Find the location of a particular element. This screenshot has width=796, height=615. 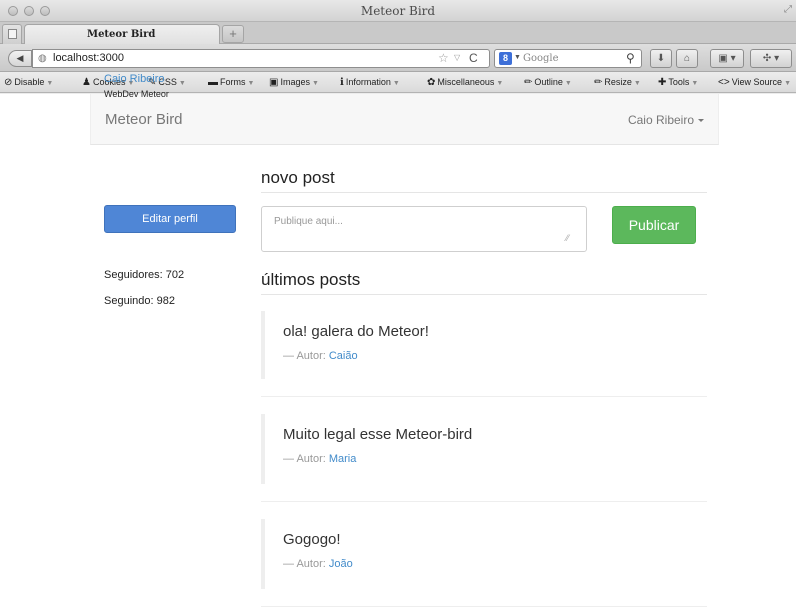

cookies-icon: ♟ is located at coordinates (86, 82).